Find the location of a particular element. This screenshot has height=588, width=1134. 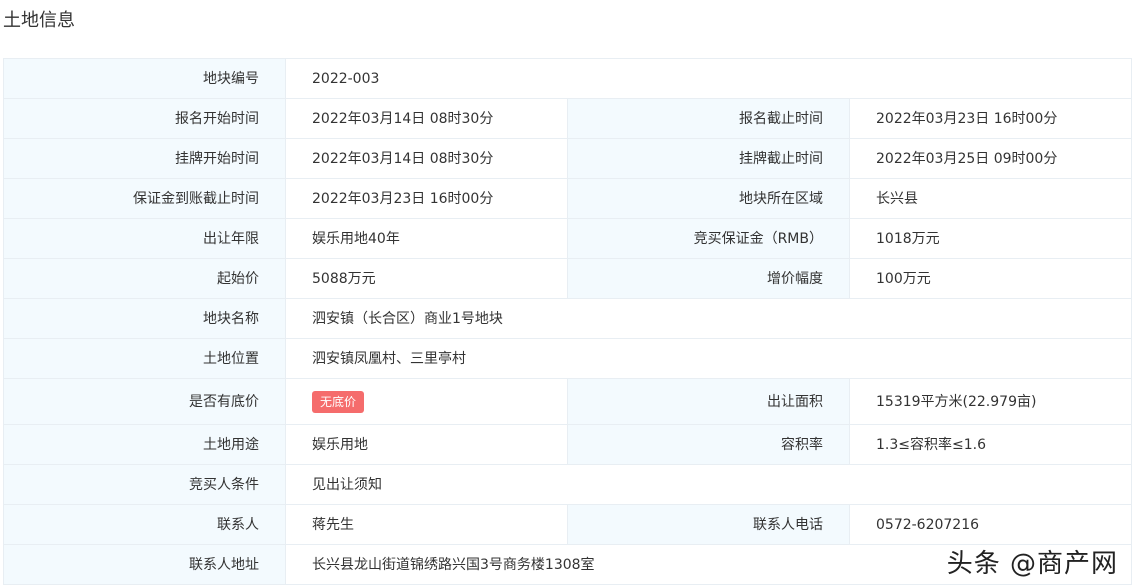

field-label: 竞买人条件 is located at coordinates (144, 484).